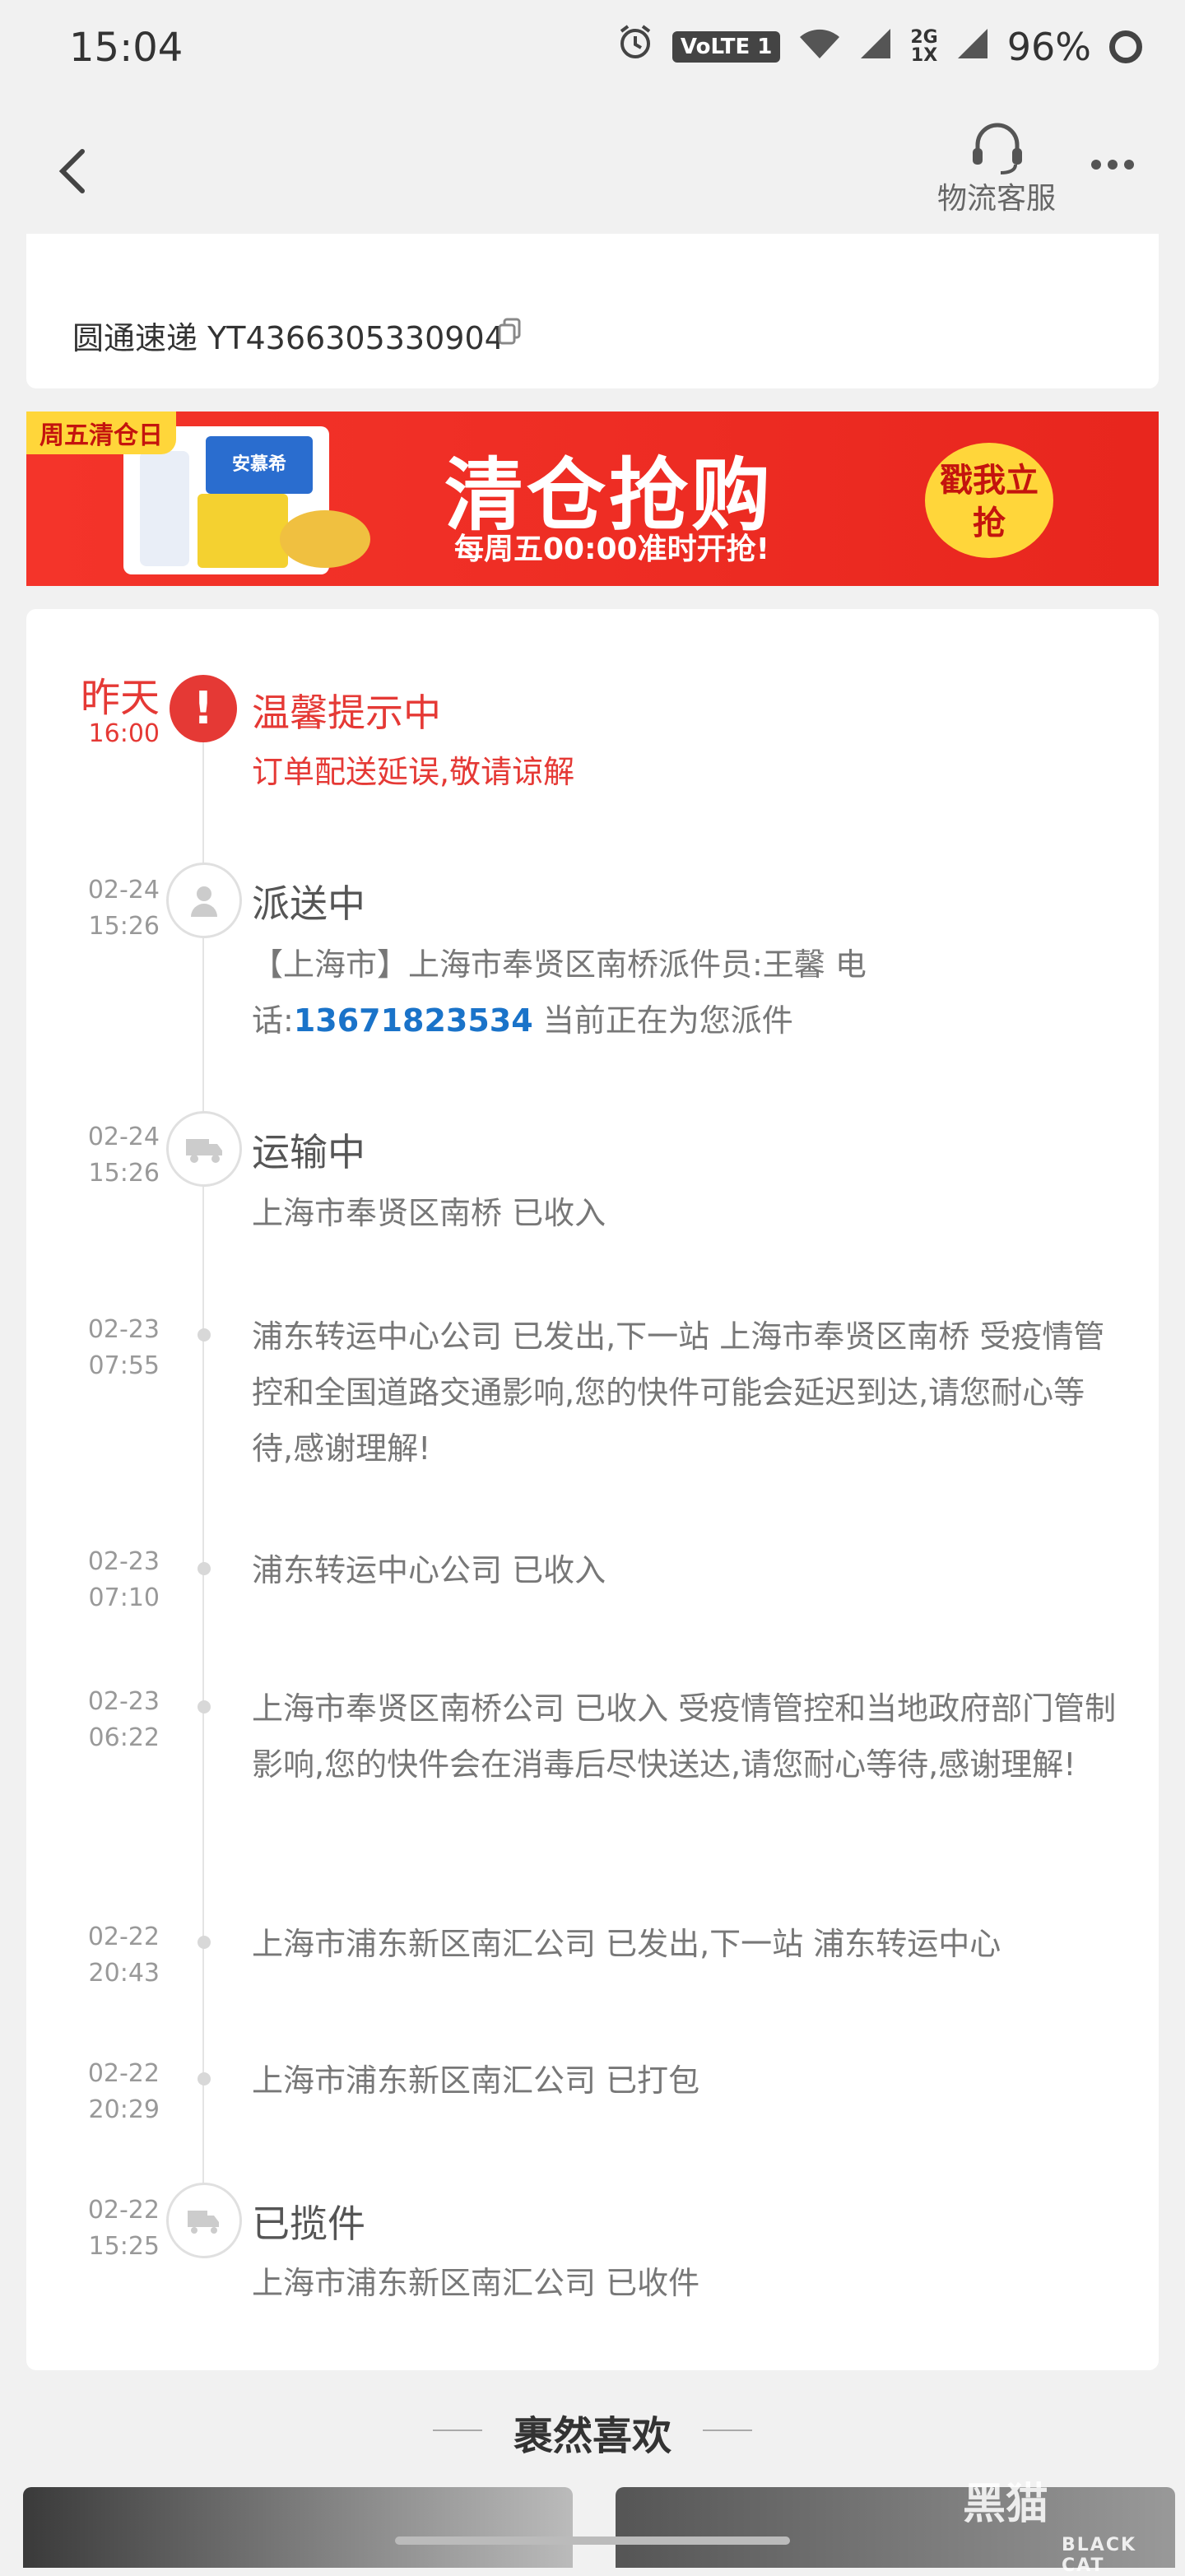 Image resolution: width=1185 pixels, height=2576 pixels. Describe the element at coordinates (126, 48) in the screenshot. I see `status-time: 15:04` at that location.